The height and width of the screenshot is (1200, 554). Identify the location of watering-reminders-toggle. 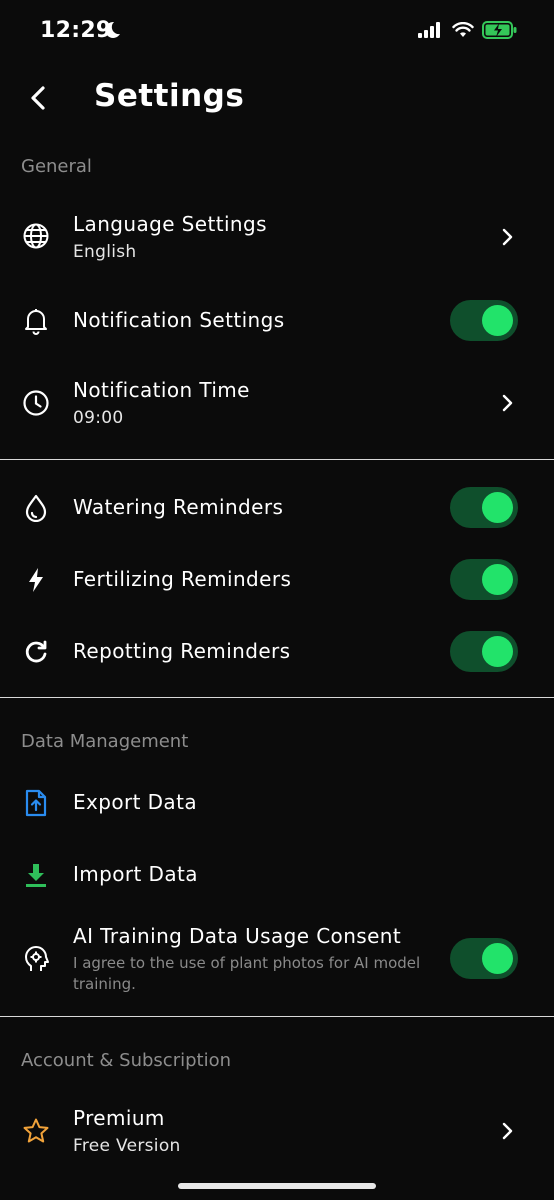
(484, 507).